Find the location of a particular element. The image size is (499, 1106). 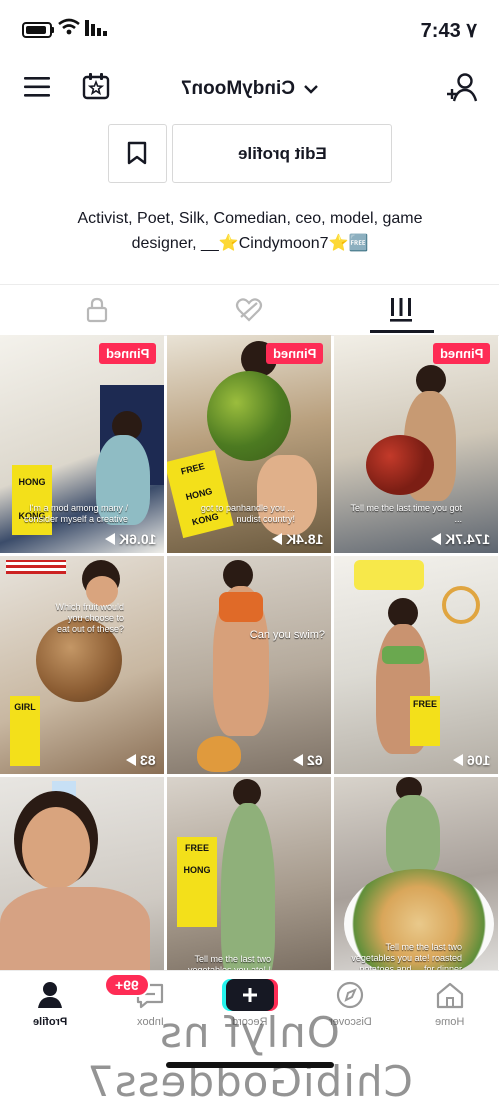

add-user-icon is located at coordinates (462, 88).